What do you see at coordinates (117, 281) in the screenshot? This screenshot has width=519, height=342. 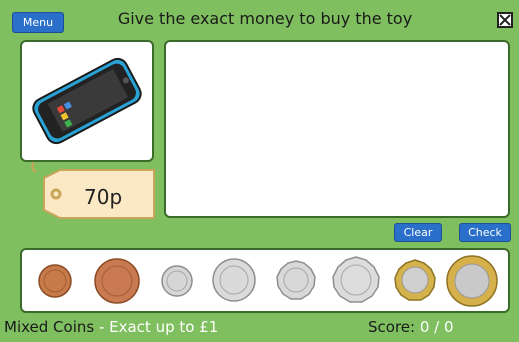 I see `coin-2p-icon` at bounding box center [117, 281].